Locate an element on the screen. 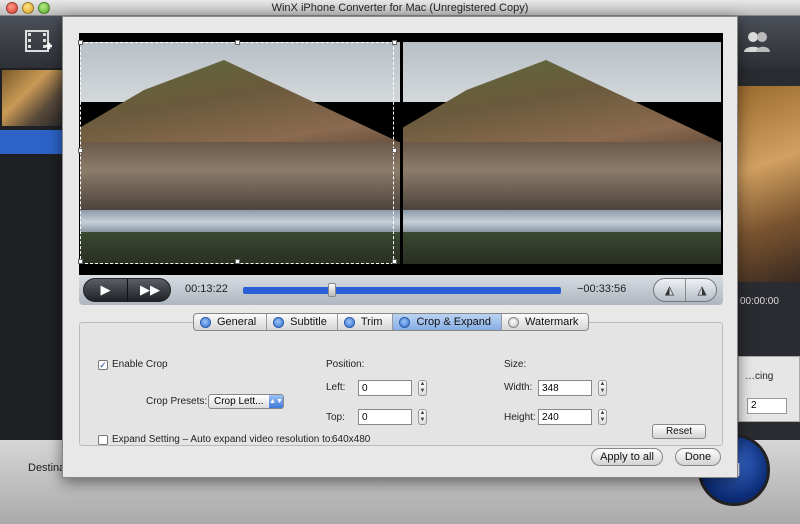 The width and height of the screenshot is (800, 524). panel-label: …cing is located at coordinates (759, 376).